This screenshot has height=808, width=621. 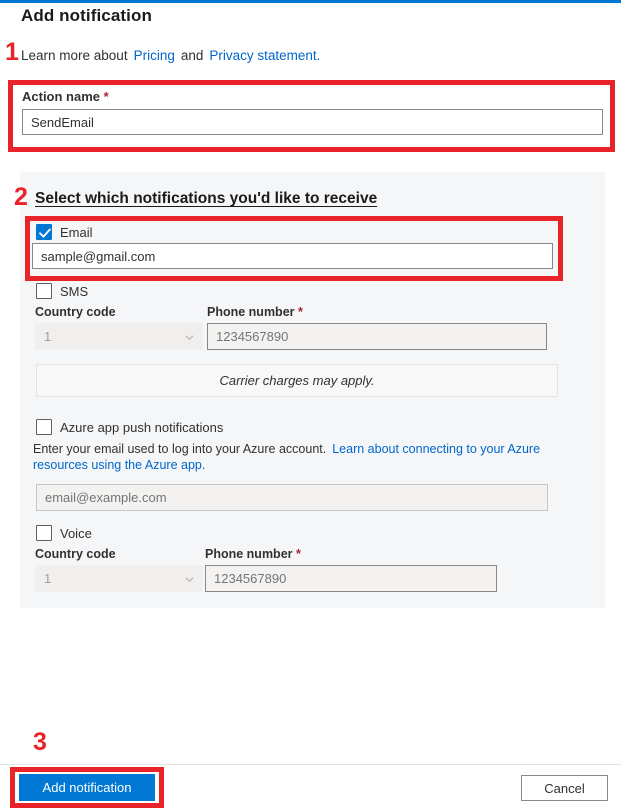 I want to click on email-input, so click(x=292, y=256).